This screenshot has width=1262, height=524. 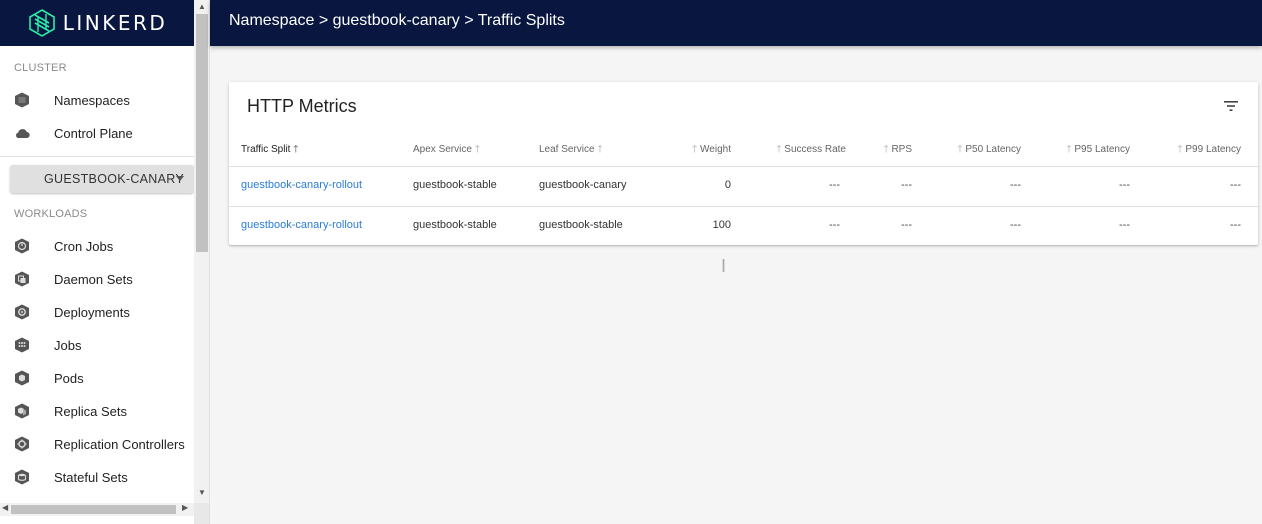 I want to click on cronjob-icon, so click(x=22, y=246).